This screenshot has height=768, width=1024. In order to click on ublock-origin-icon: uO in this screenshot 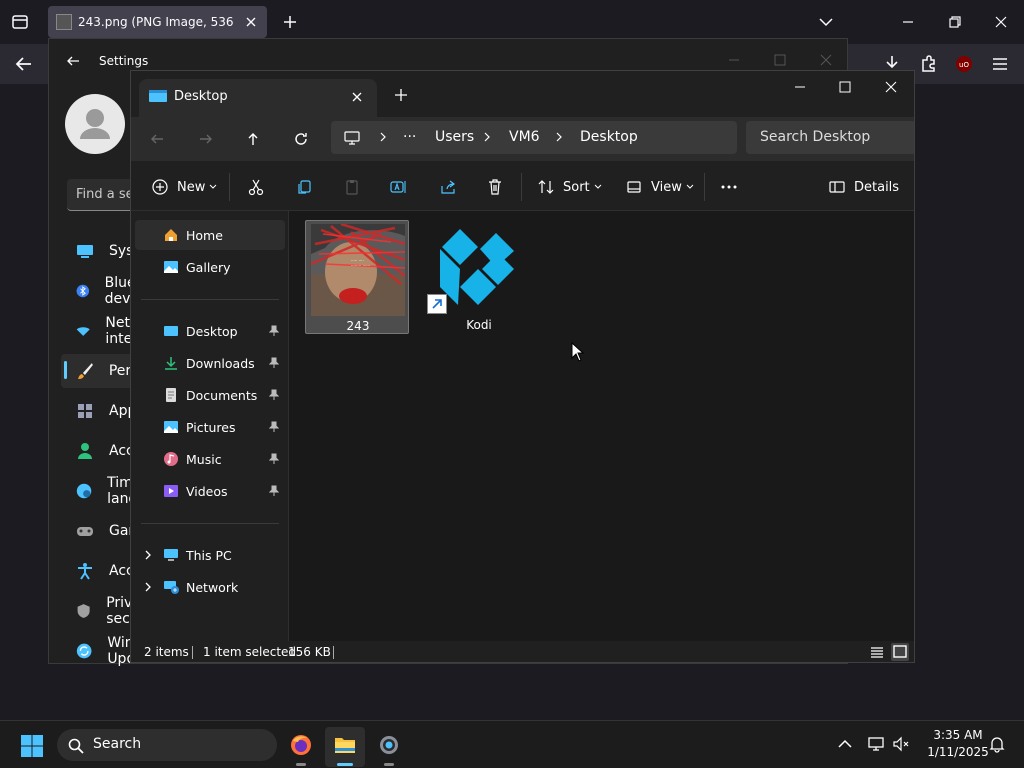, I will do `click(964, 64)`.